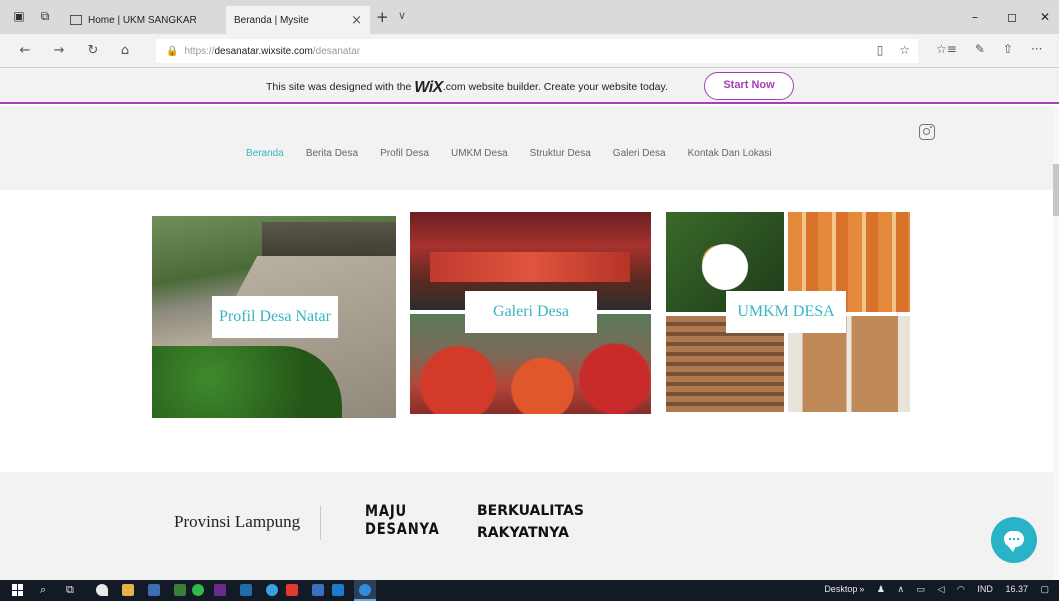 The height and width of the screenshot is (601, 1059). Describe the element at coordinates (172, 51) in the screenshot. I see `lock-icon: 🔒` at that location.